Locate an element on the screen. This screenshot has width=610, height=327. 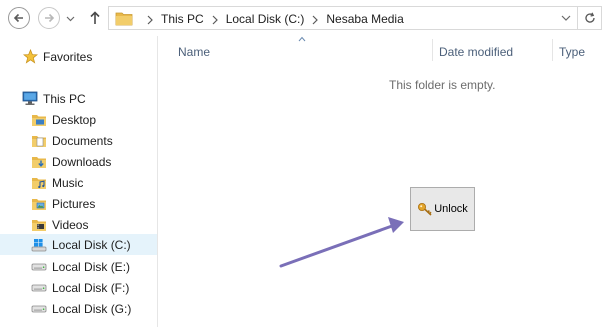
downloads-folder-icon is located at coordinates (39, 162).